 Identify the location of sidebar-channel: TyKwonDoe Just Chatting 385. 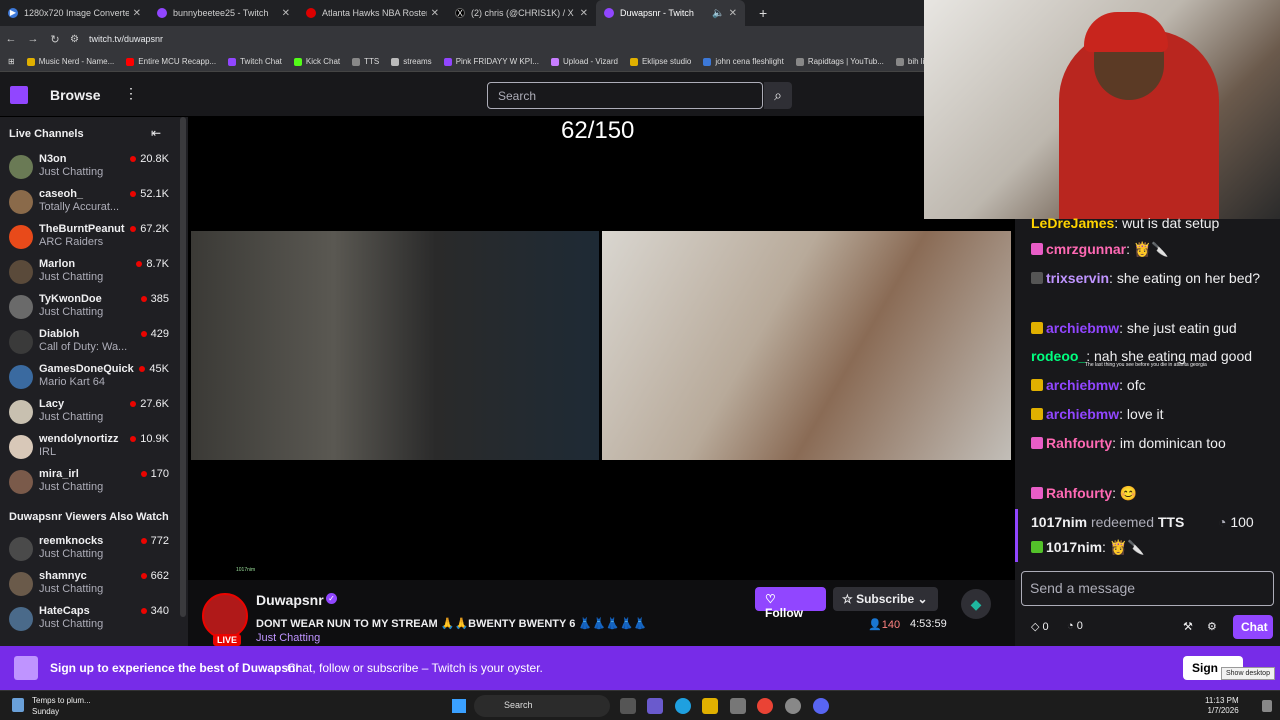
(91, 309).